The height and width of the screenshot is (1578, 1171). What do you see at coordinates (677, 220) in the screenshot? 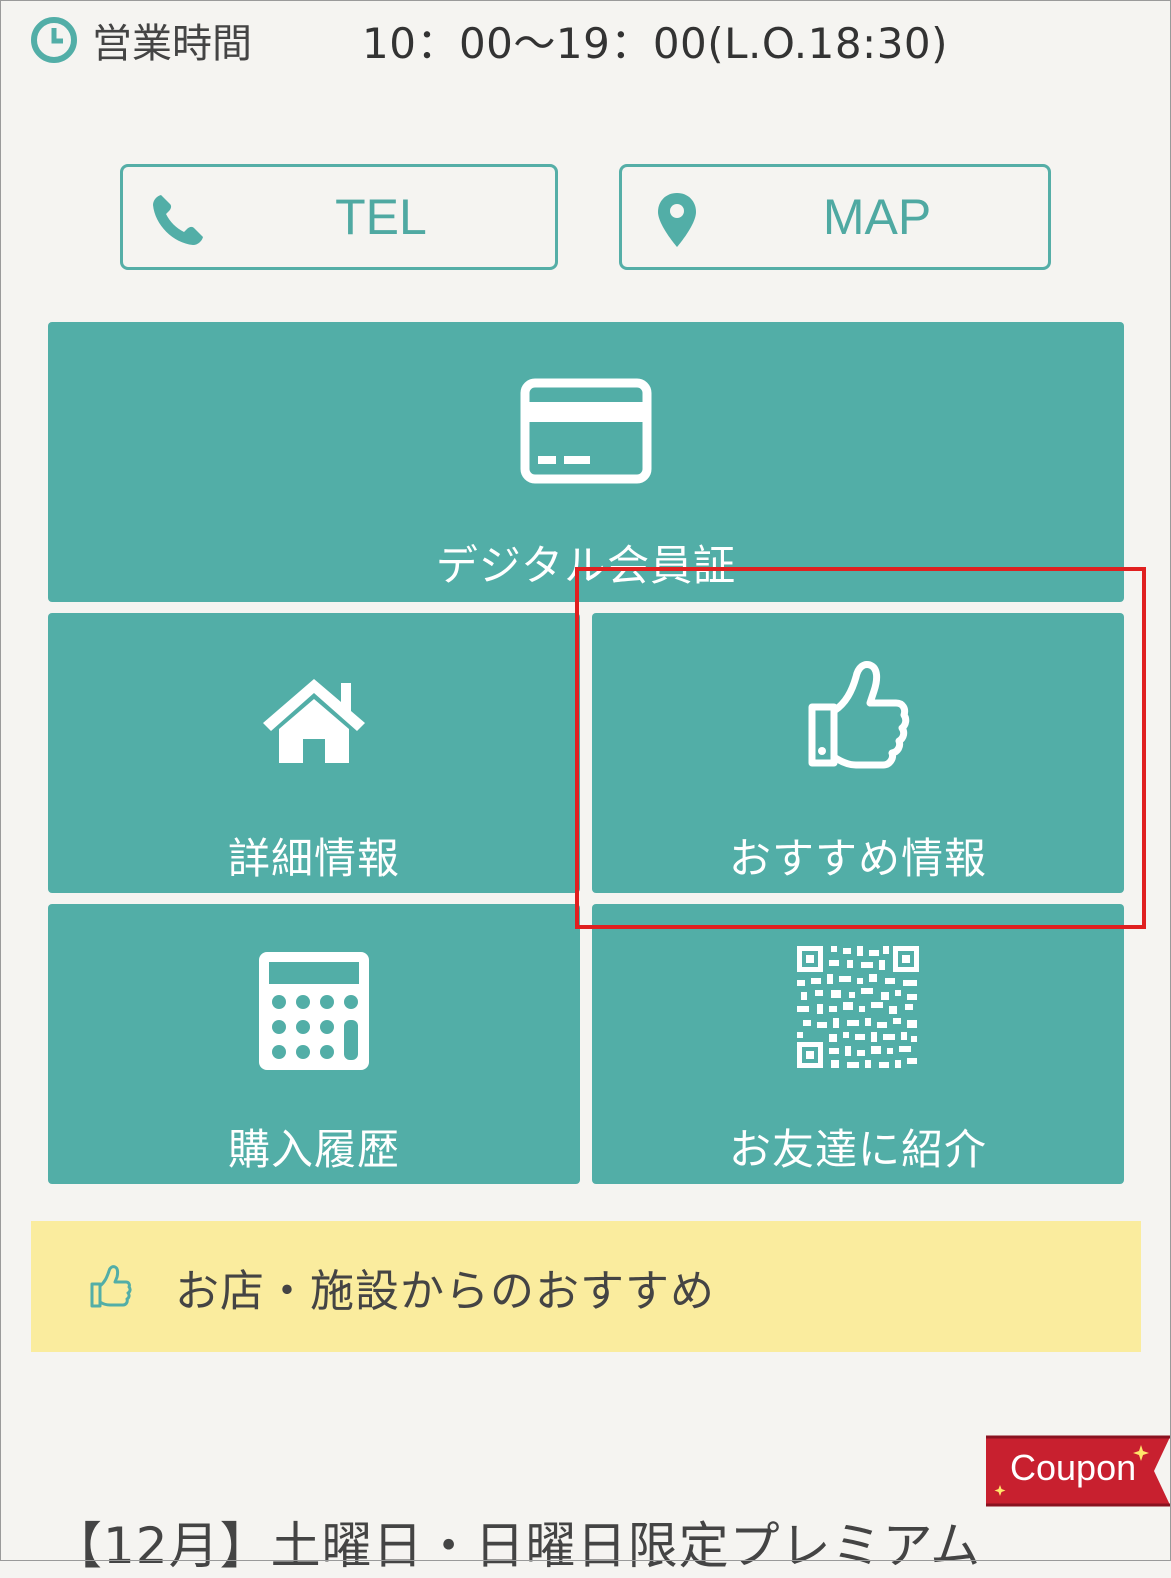
I see `map-pin-icon` at bounding box center [677, 220].